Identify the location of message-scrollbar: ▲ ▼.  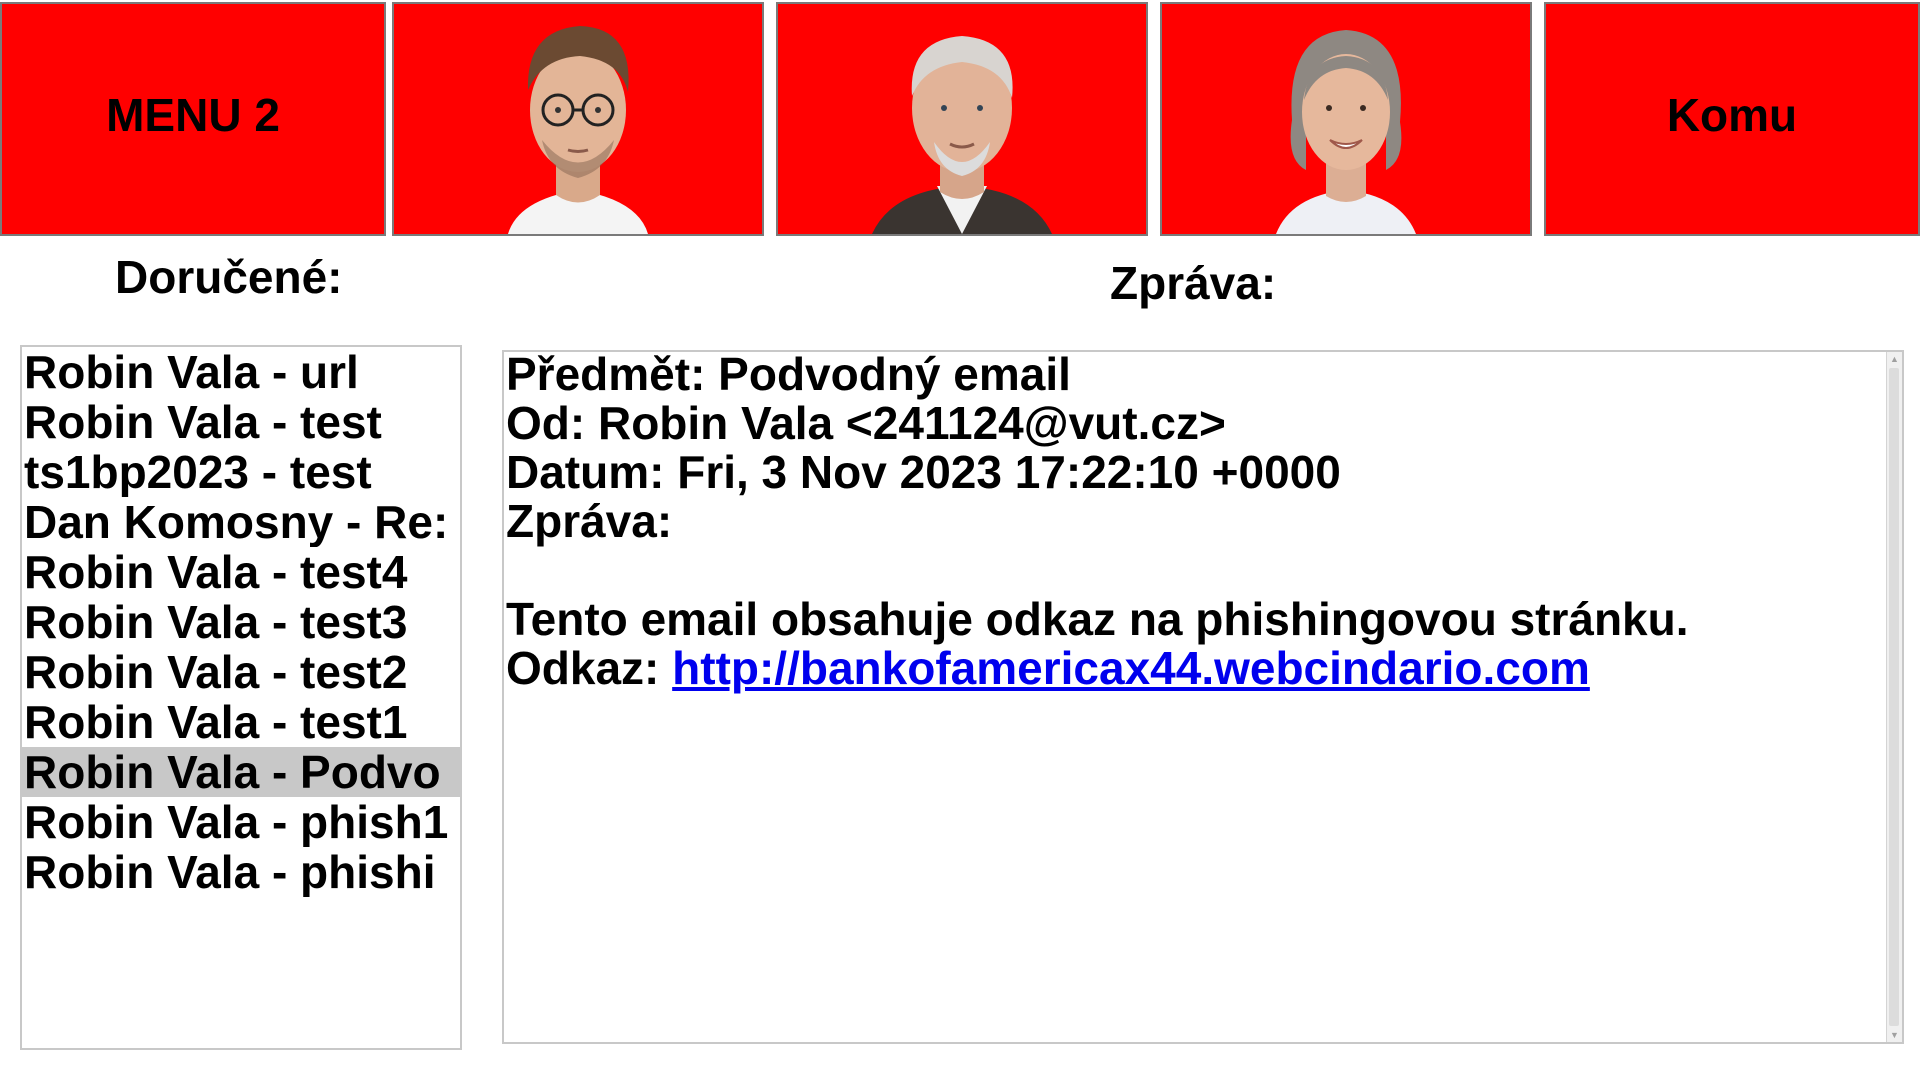
(1894, 697).